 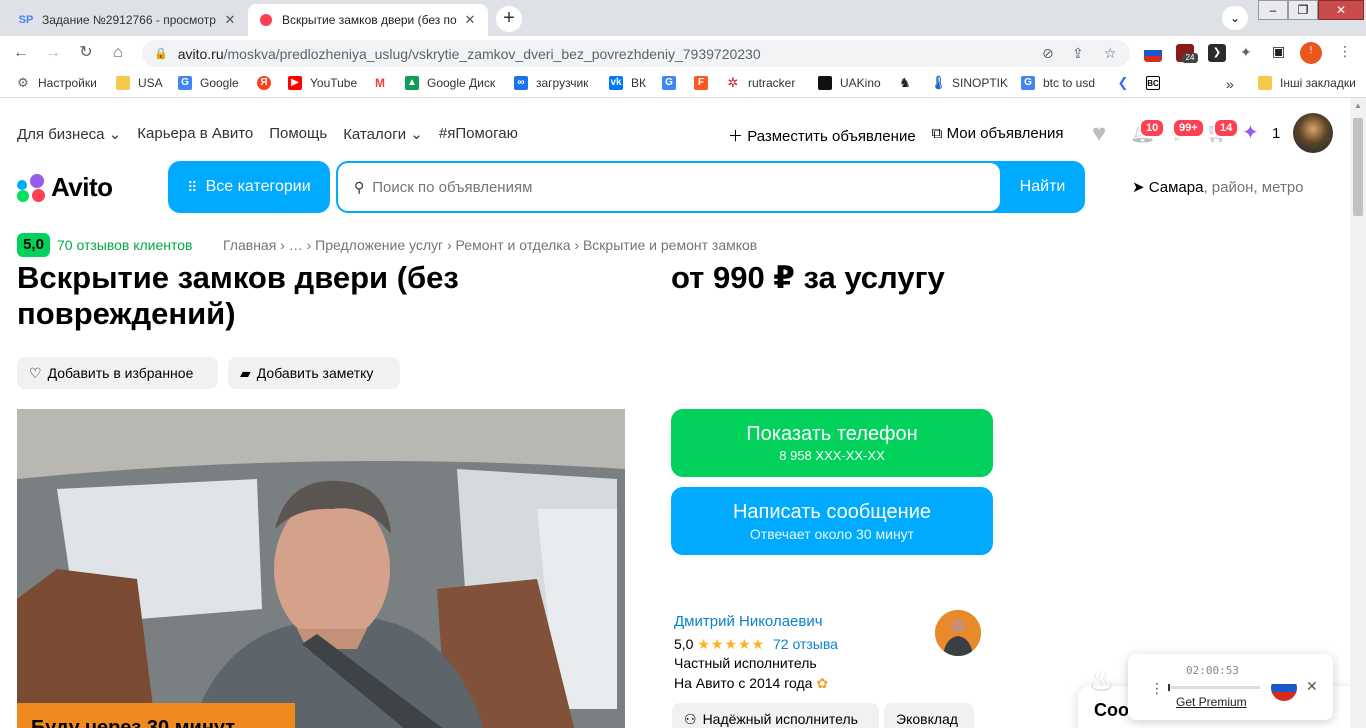 What do you see at coordinates (998, 135) in the screenshot?
I see `my-ads-button: ⧉ Мои объявления` at bounding box center [998, 135].